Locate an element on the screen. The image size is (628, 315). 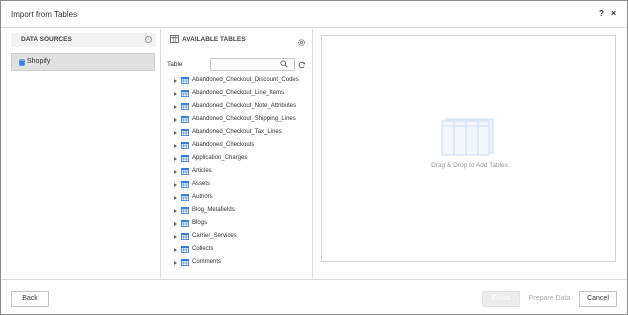
table-search-label: Table is located at coordinates (175, 64).